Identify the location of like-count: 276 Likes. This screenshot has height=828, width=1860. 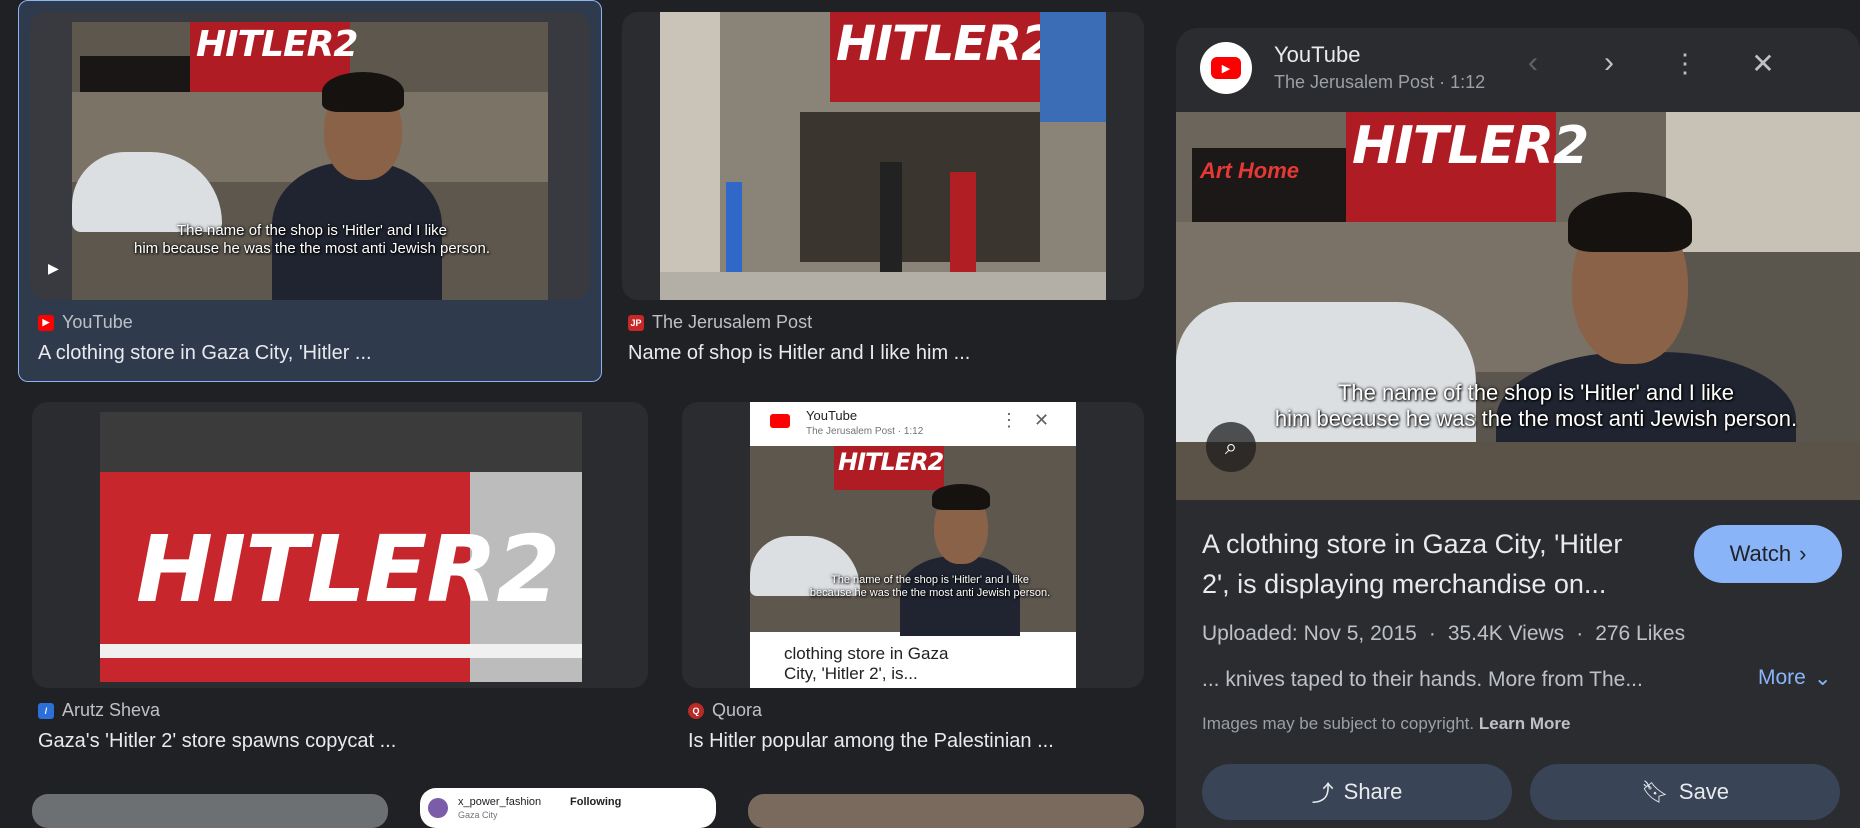
(1640, 633).